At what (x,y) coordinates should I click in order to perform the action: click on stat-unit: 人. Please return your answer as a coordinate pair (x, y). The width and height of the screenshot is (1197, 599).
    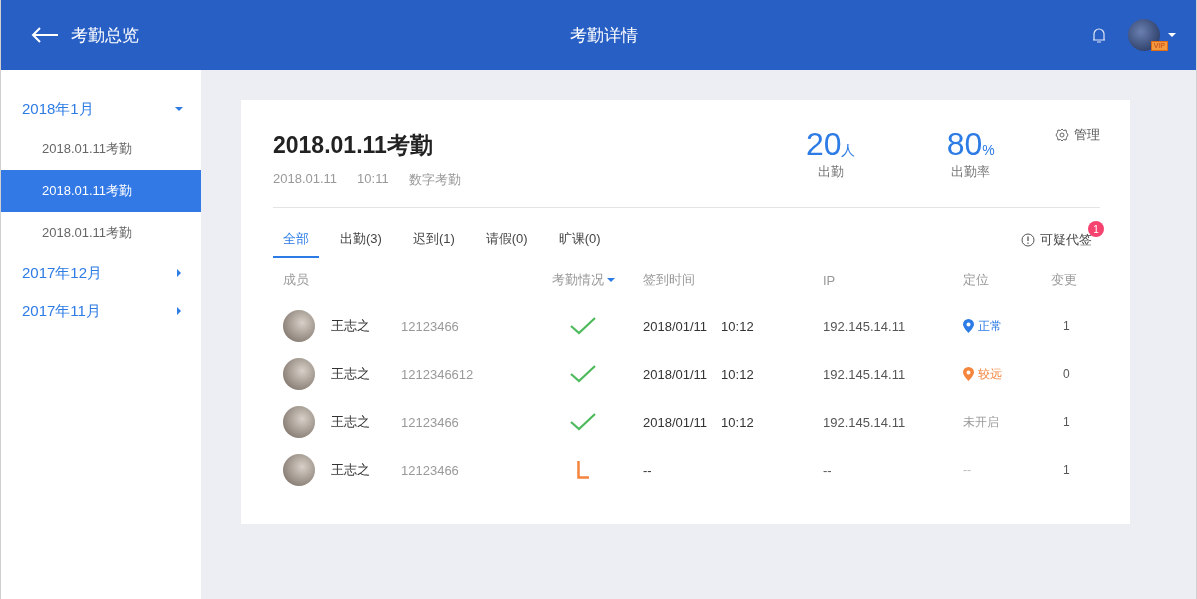
    Looking at the image, I should click on (848, 150).